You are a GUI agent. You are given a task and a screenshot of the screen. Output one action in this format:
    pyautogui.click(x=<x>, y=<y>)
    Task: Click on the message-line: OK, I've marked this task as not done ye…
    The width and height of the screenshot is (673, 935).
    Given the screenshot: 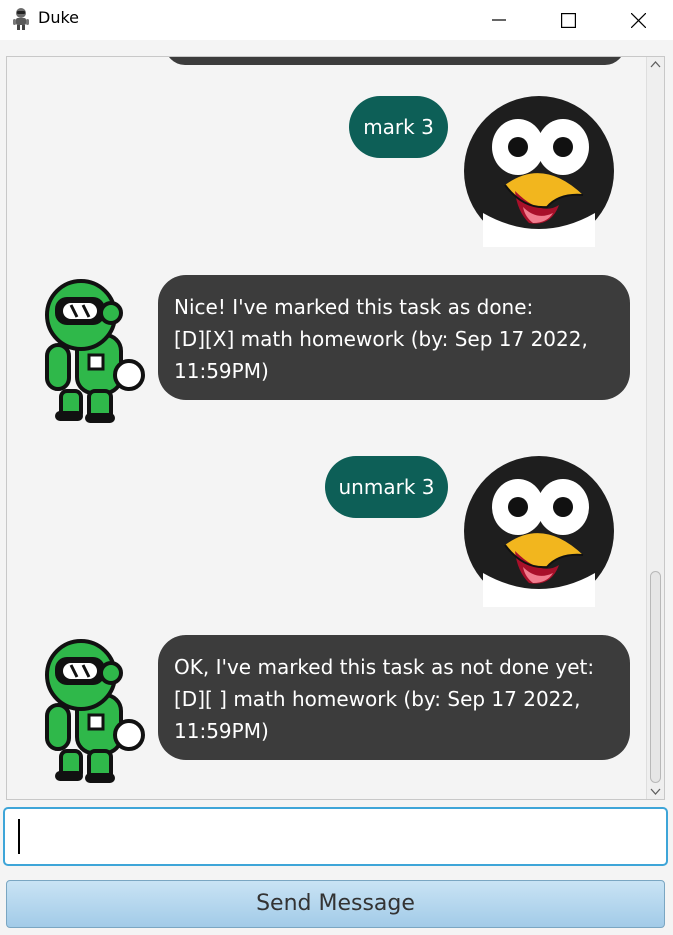 What is the action you would take?
    pyautogui.click(x=384, y=667)
    